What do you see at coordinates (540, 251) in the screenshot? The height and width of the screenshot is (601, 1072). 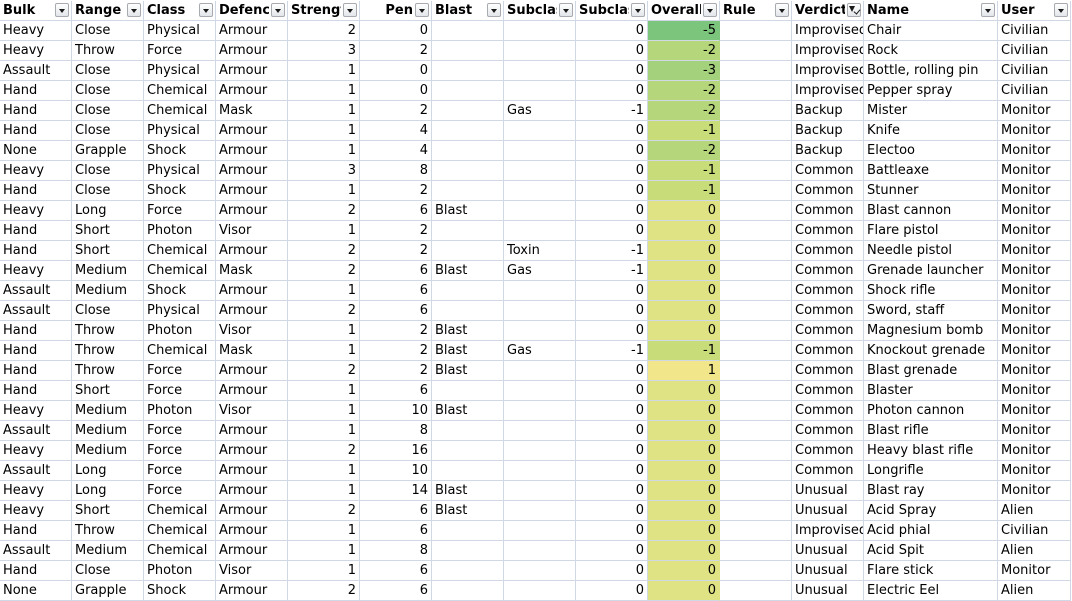 I see `cell-subclass-a: Toxin` at bounding box center [540, 251].